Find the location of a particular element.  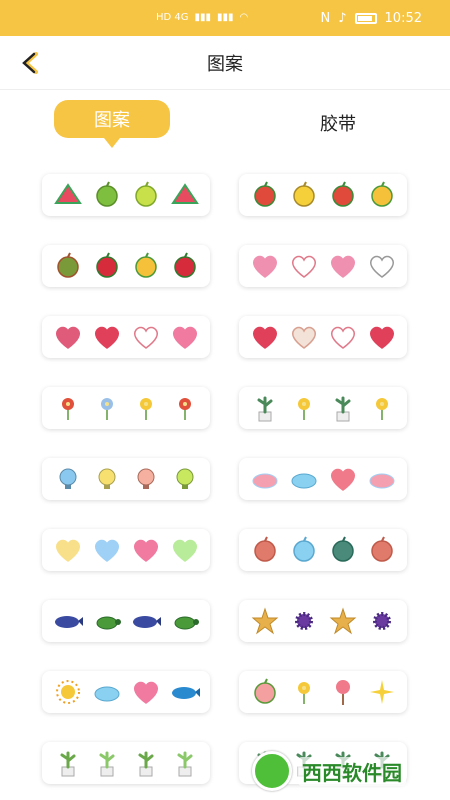

tab-pattern-label: 图案 is located at coordinates (112, 120).